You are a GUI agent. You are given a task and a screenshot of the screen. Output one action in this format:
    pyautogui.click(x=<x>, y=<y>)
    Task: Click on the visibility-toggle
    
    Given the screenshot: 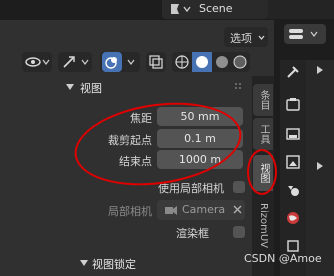 What is the action you would take?
    pyautogui.click(x=37, y=62)
    